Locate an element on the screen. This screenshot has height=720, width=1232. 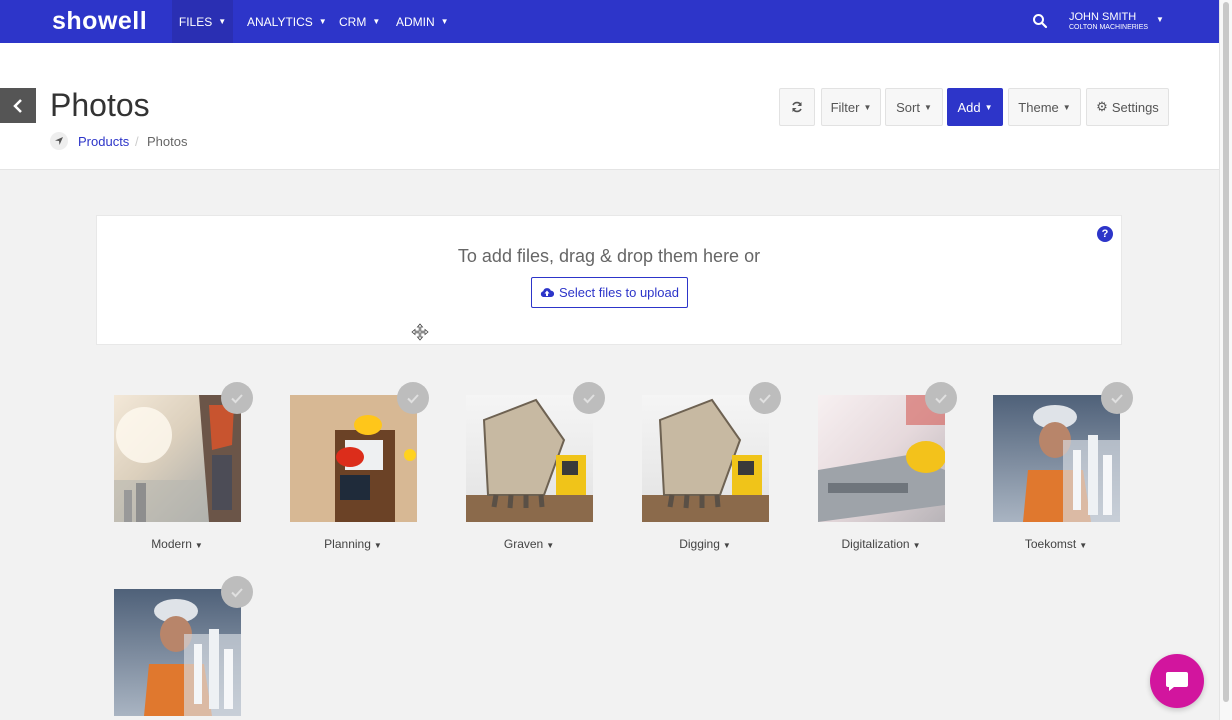
chat-button is located at coordinates (1177, 681).